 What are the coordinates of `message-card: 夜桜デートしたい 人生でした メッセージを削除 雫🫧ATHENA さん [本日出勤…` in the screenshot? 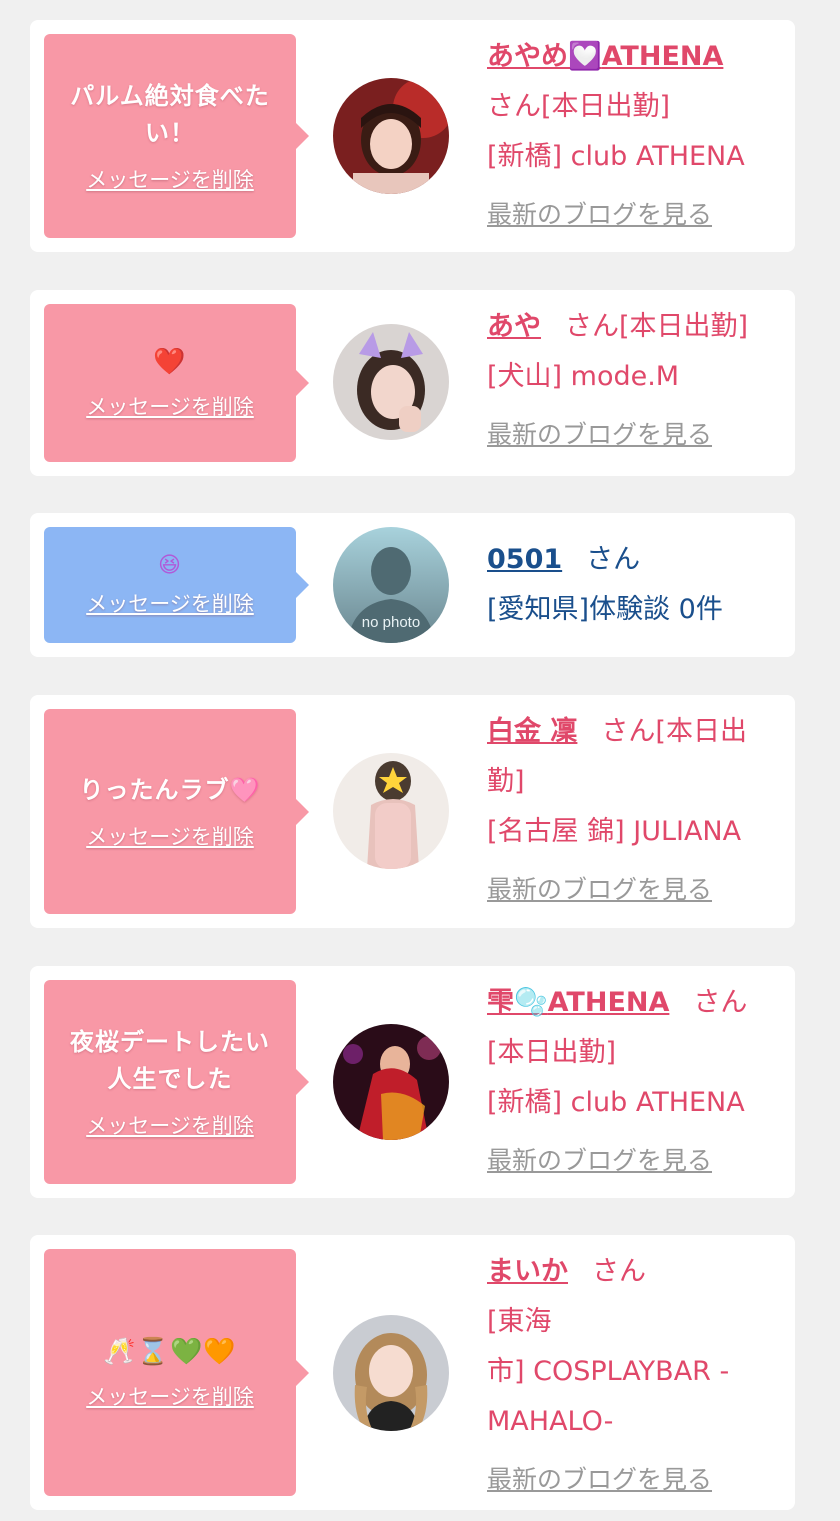 It's located at (412, 1082).